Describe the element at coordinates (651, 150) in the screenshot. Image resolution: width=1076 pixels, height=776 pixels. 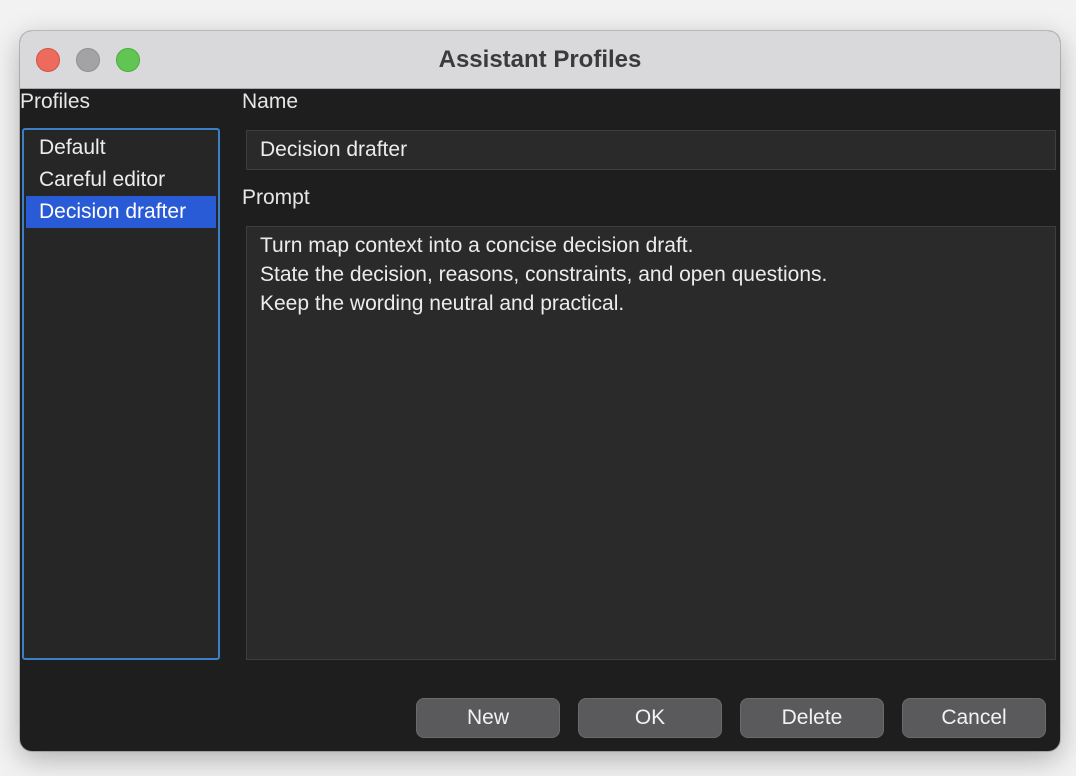
I see `name-input` at that location.